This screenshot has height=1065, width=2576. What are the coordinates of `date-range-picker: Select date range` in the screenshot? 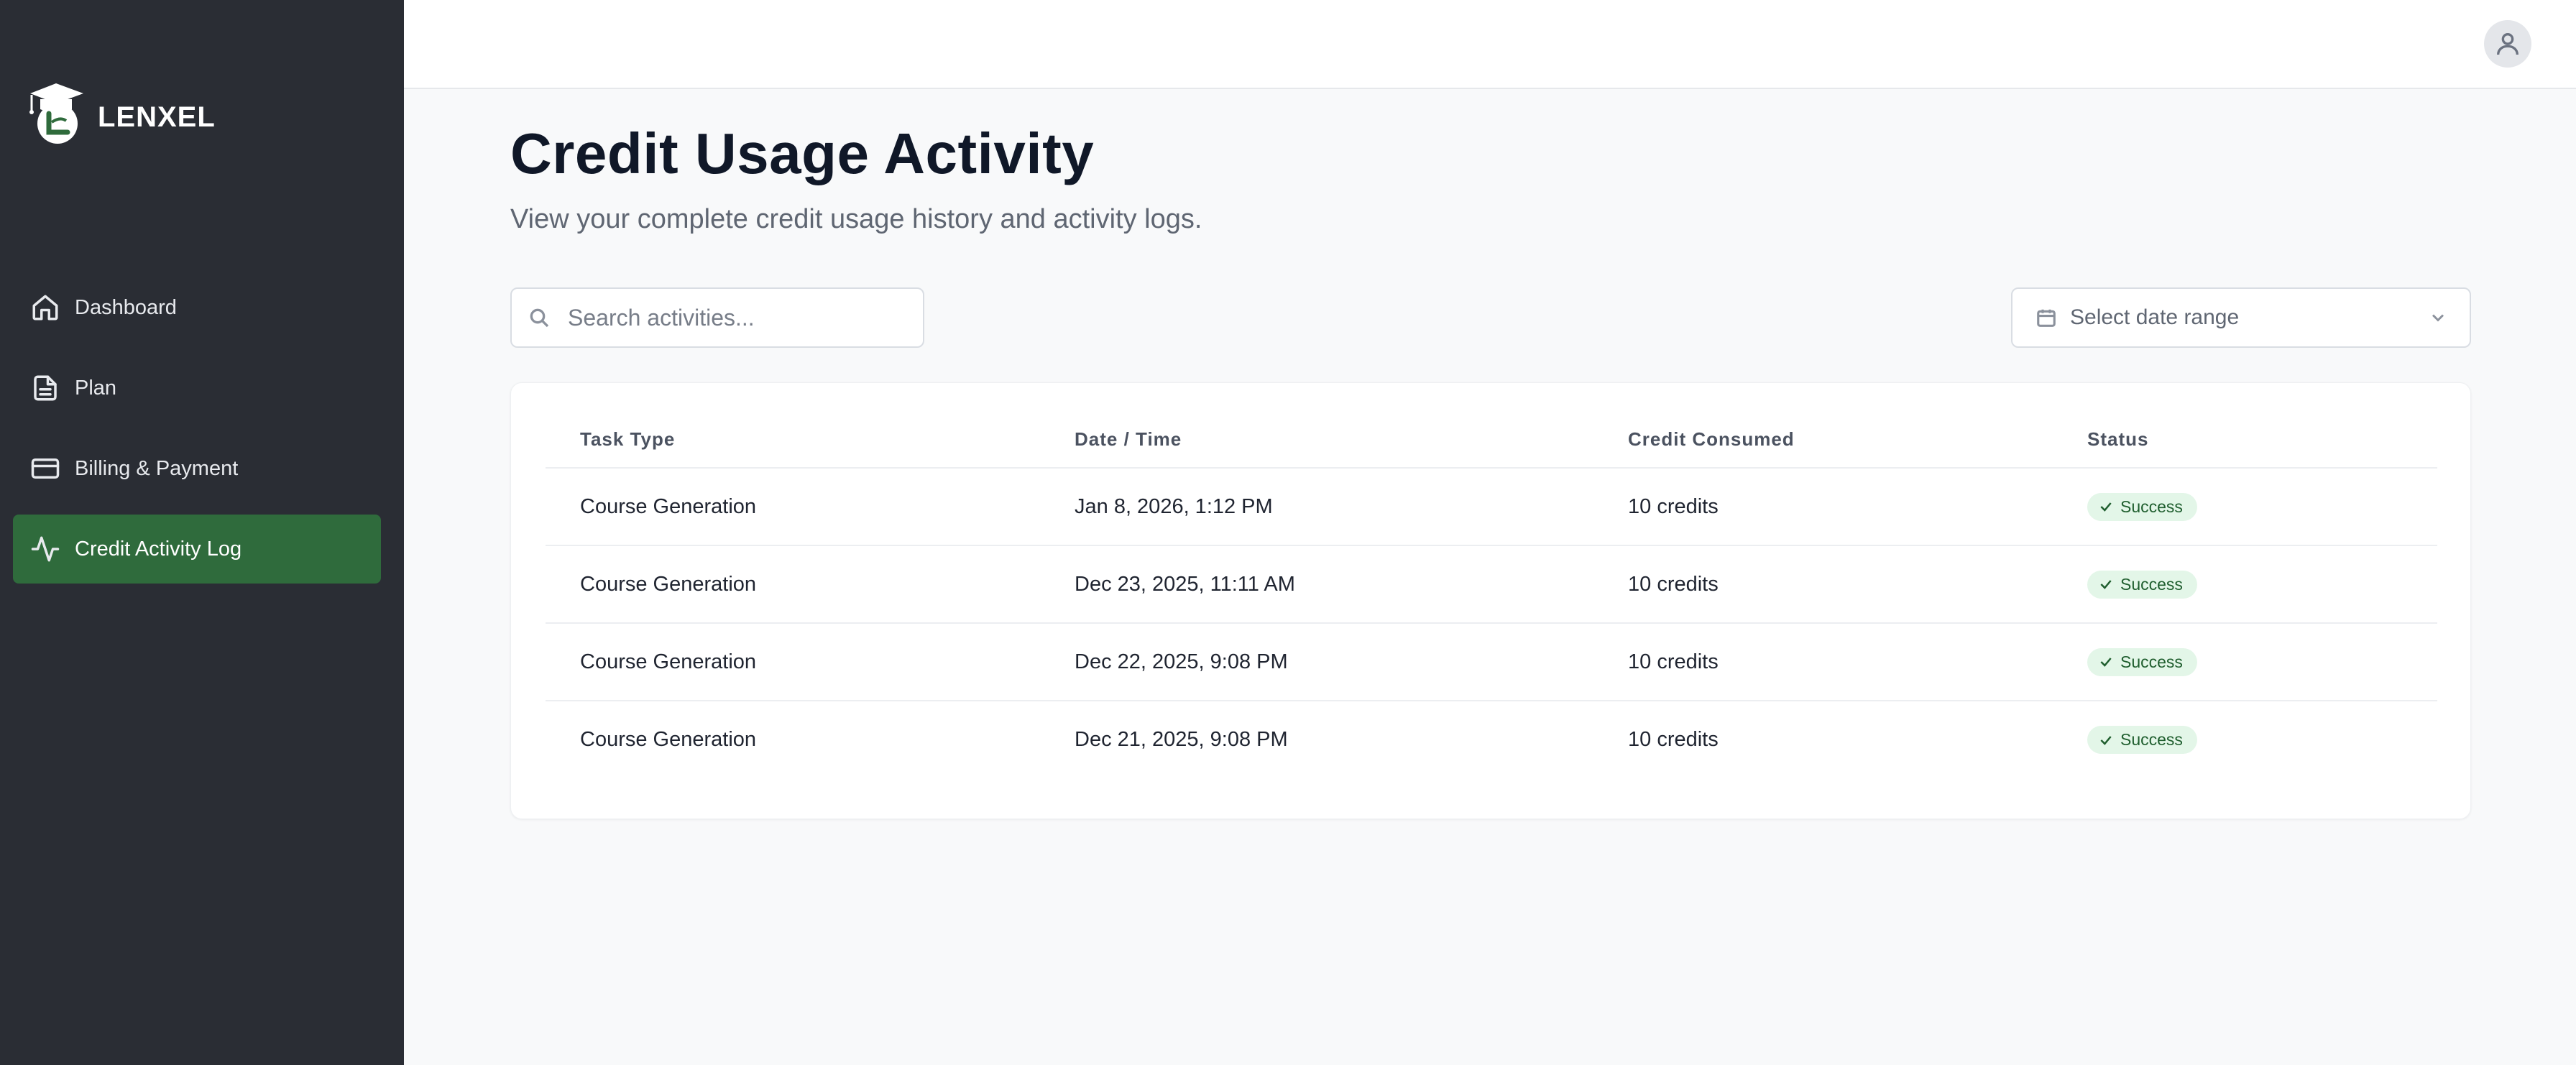 It's located at (2241, 317).